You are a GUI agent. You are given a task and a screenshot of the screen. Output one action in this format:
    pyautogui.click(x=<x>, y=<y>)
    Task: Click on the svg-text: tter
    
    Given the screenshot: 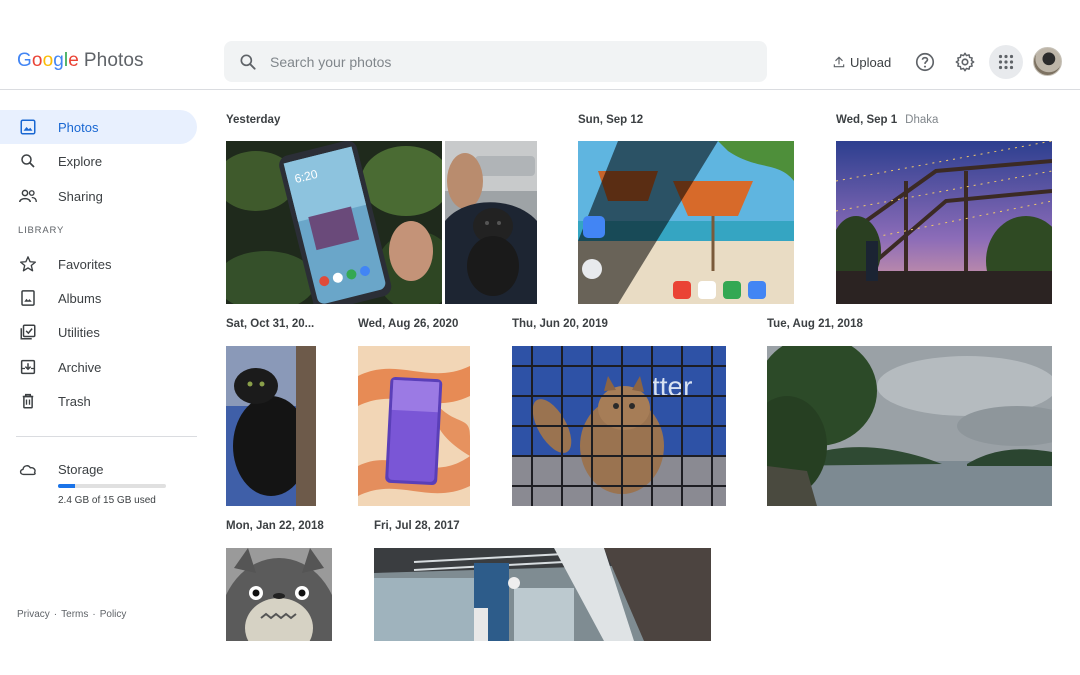 What is the action you would take?
    pyautogui.click(x=672, y=386)
    